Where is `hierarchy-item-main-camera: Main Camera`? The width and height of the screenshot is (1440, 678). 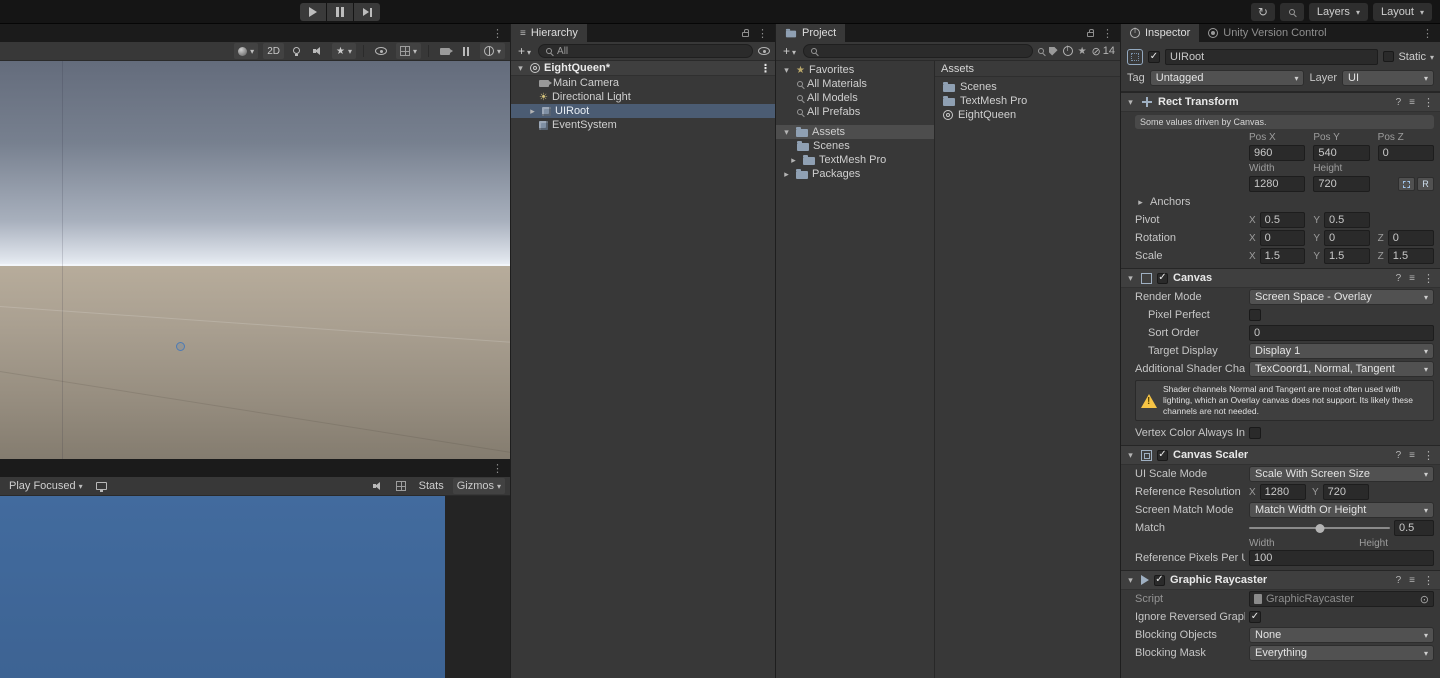 hierarchy-item-main-camera: Main Camera is located at coordinates (643, 83).